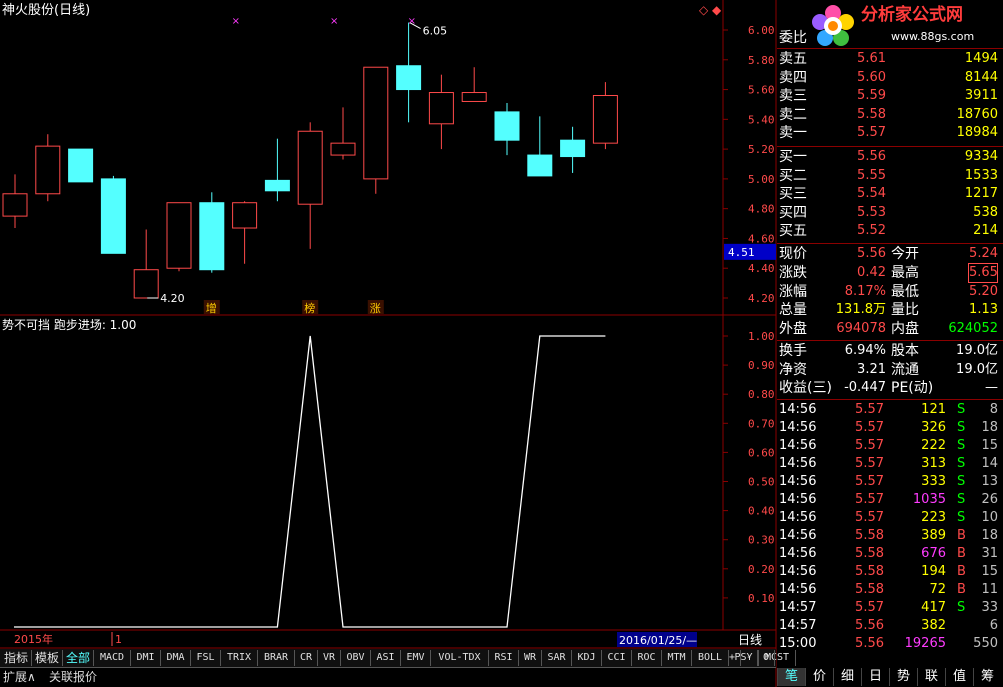  What do you see at coordinates (206, 658) in the screenshot?
I see `tab-fsl: FSL` at bounding box center [206, 658].